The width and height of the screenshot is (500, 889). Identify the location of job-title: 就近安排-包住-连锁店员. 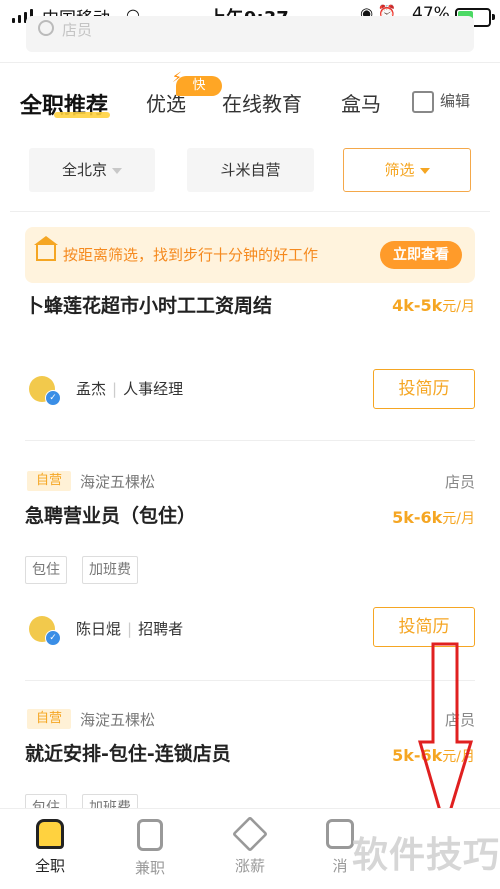
(128, 754).